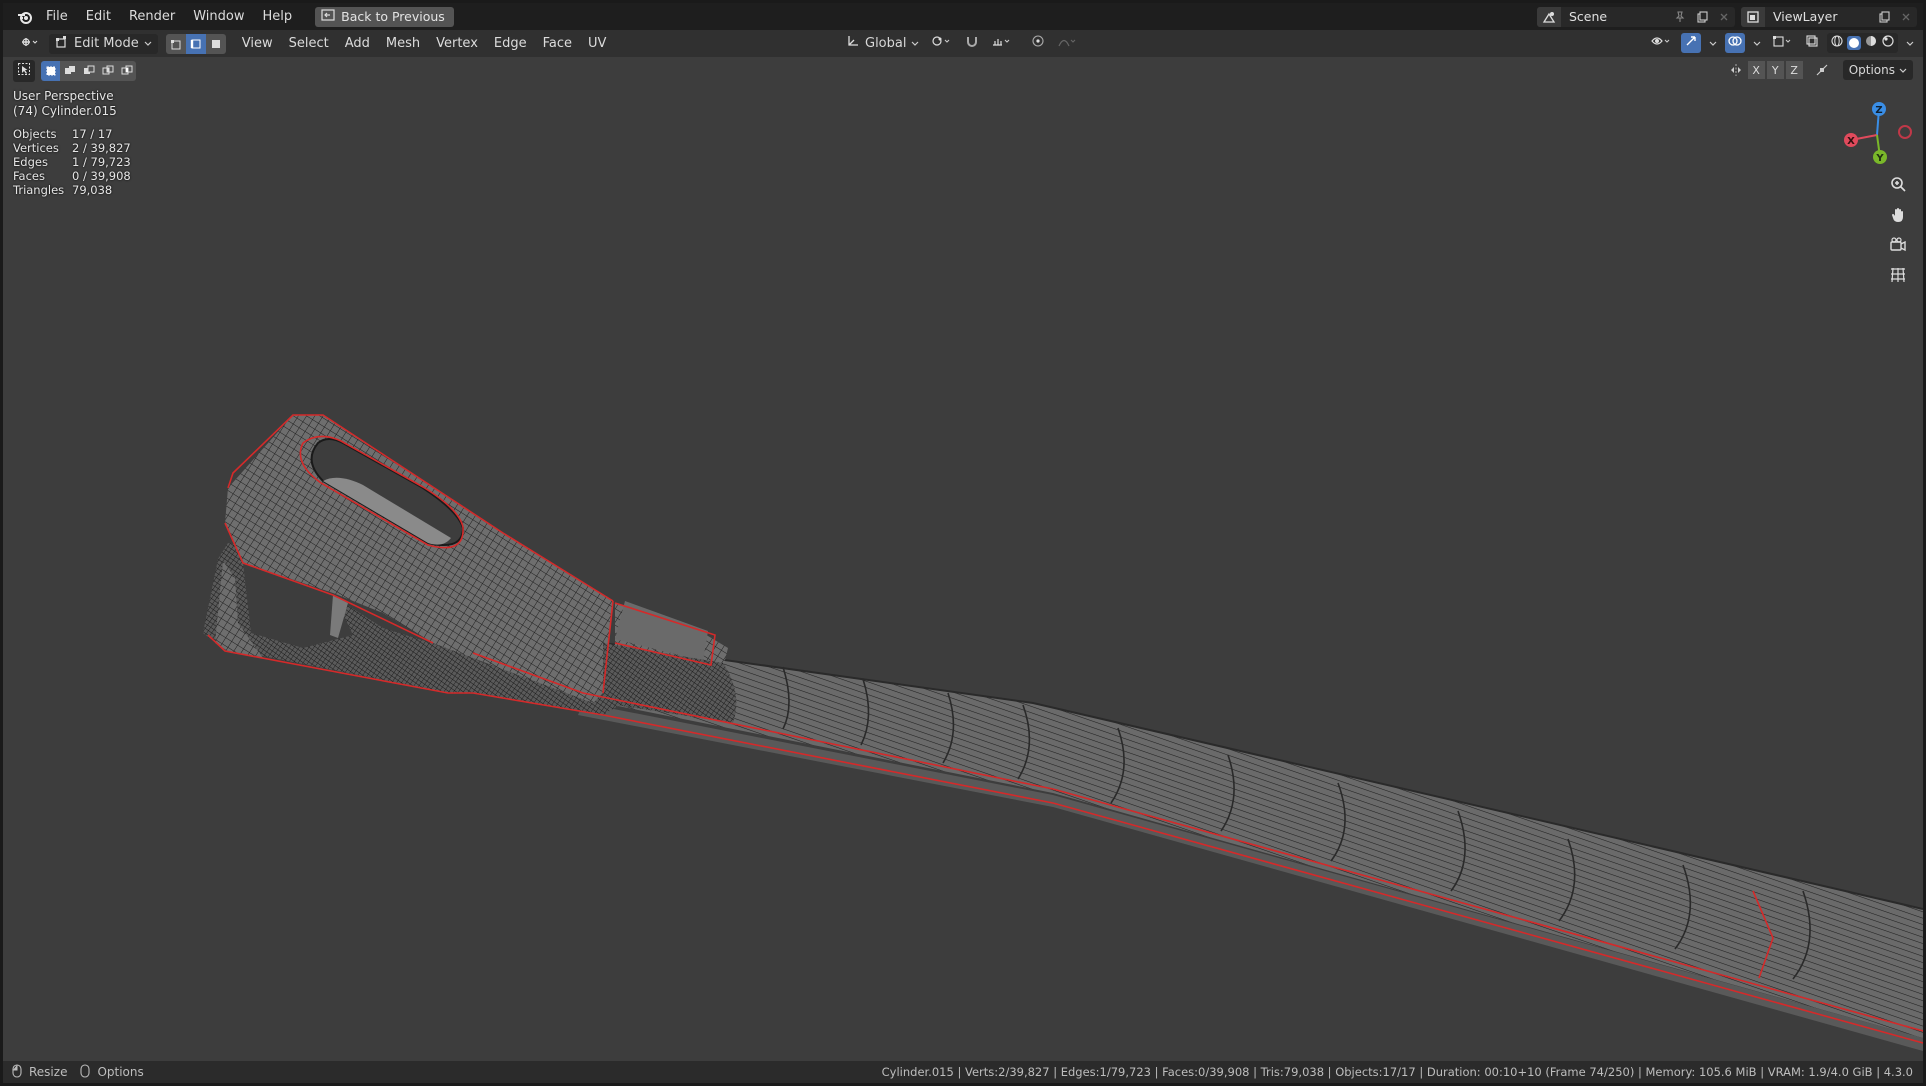 This screenshot has height=1086, width=1926. What do you see at coordinates (1898, 185) in the screenshot?
I see `zoom-icon` at bounding box center [1898, 185].